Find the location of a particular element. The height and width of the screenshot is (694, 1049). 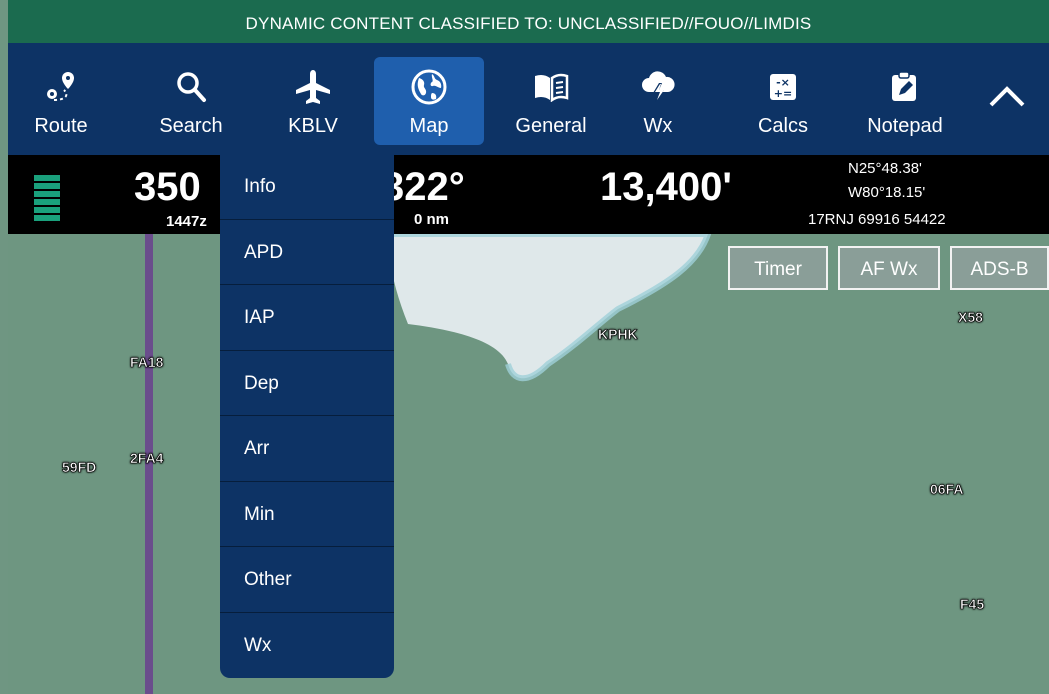

globe-icon is located at coordinates (429, 87).